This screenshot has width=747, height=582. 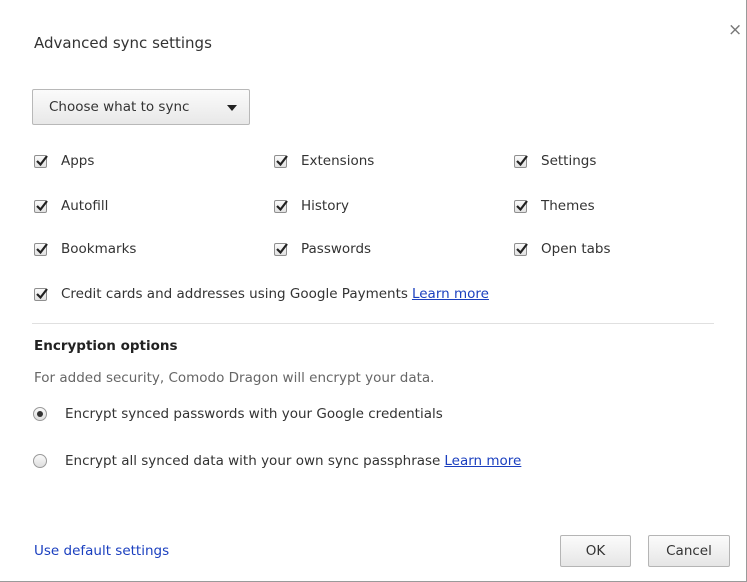 I want to click on checkbox-label: Passwords, so click(x=336, y=249).